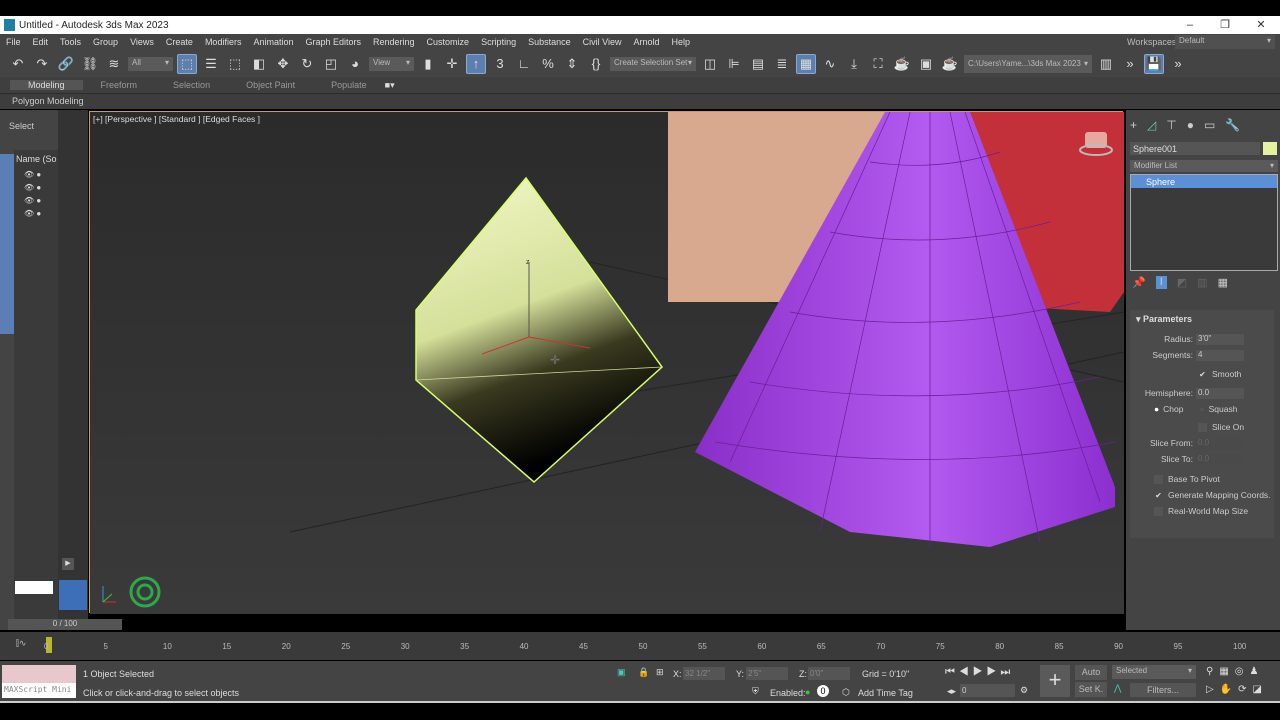 The width and height of the screenshot is (1280, 720). What do you see at coordinates (1220, 393) in the screenshot?
I see `hemisphere-spinner: 0.0` at bounding box center [1220, 393].